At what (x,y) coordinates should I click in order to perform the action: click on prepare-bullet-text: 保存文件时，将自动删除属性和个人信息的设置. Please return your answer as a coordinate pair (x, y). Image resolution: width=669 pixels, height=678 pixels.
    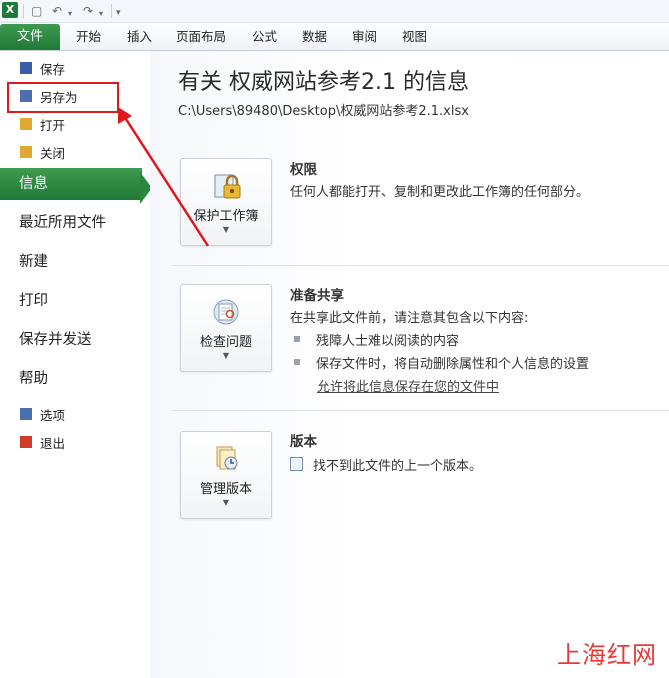
    Looking at the image, I should click on (453, 364).